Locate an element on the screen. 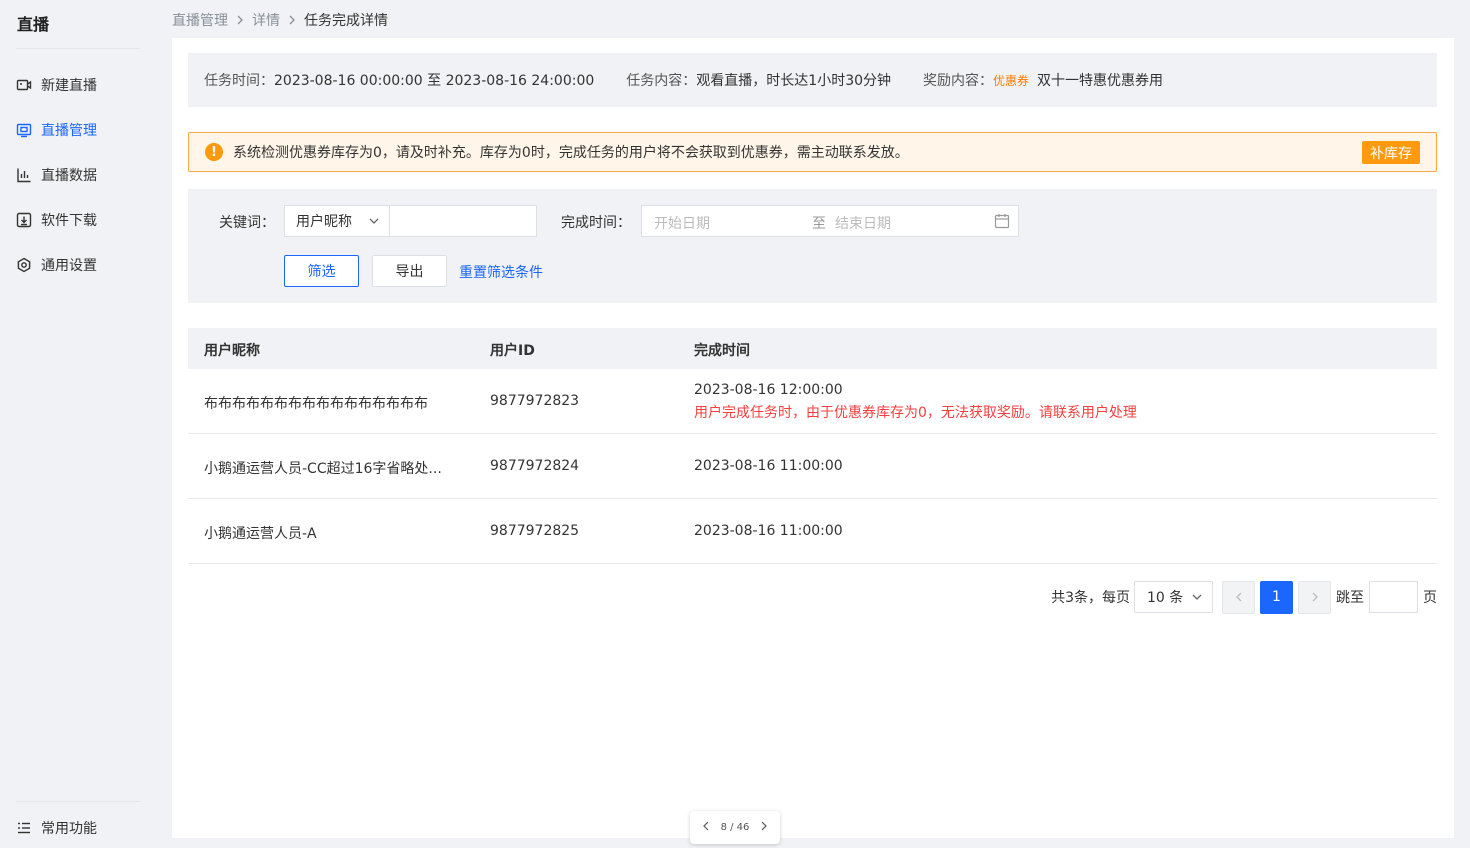 The height and width of the screenshot is (848, 1470). sidebar-item-download: 软件下载 is located at coordinates (81, 220).